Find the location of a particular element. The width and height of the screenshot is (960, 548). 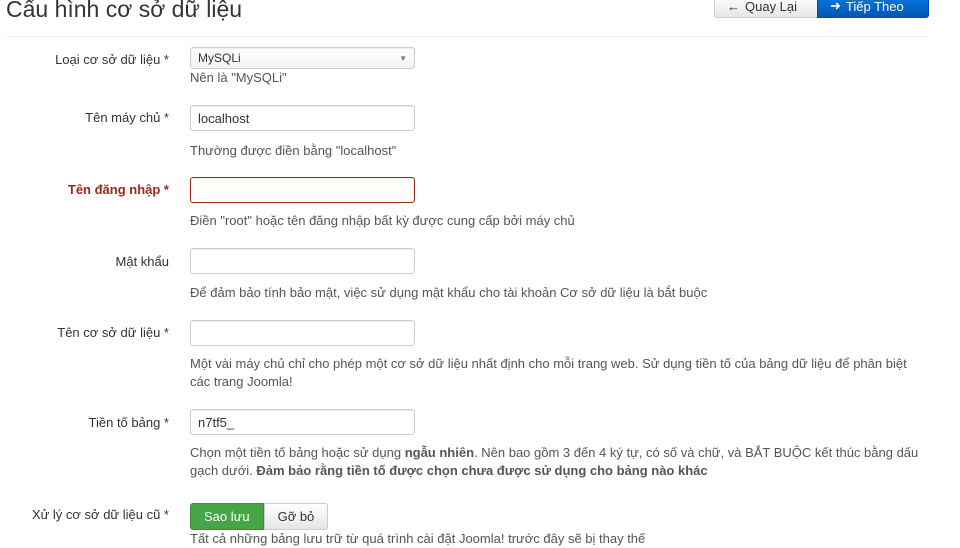

divider is located at coordinates (467, 36).